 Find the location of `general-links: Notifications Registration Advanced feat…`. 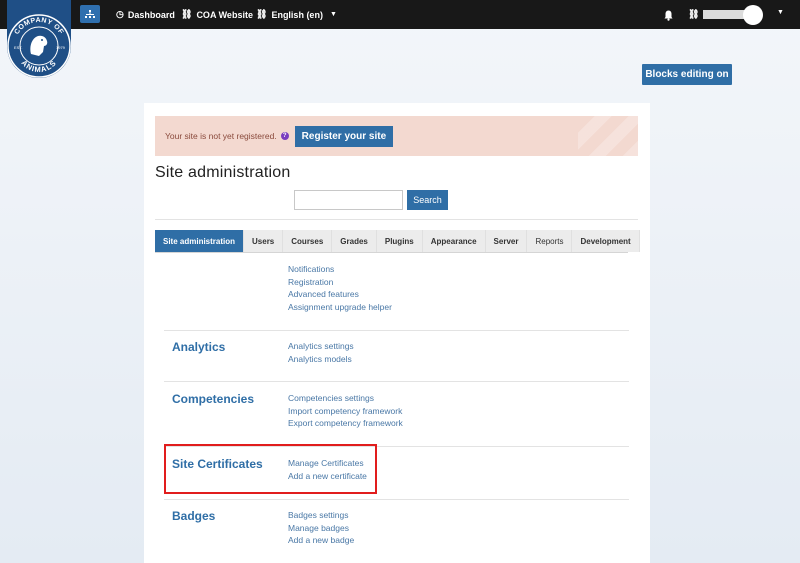

general-links: Notifications Registration Advanced feat… is located at coordinates (340, 288).